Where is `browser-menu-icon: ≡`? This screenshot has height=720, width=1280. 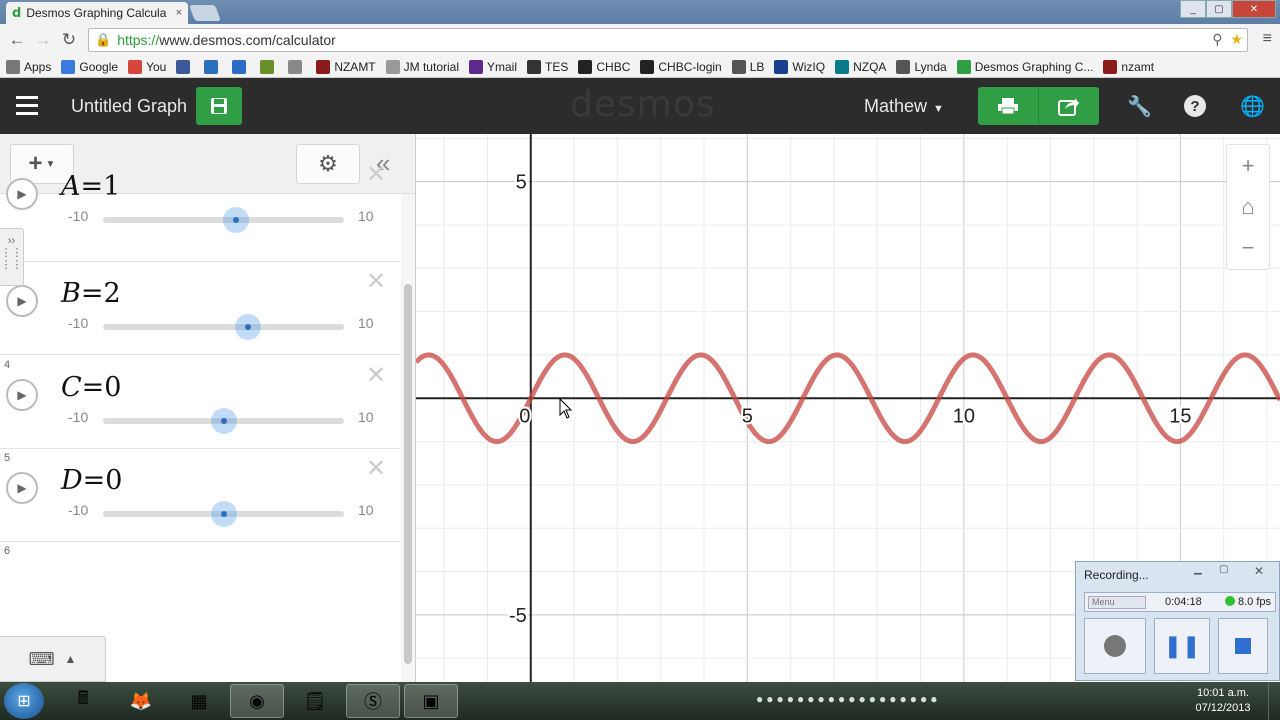
browser-menu-icon: ≡ is located at coordinates (1267, 39).